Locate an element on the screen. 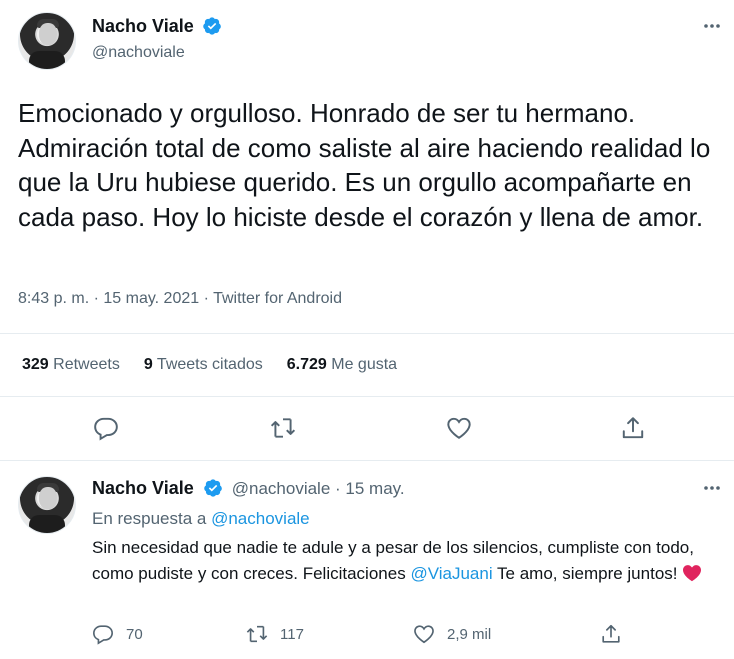  more-options-icon is located at coordinates (712, 26).